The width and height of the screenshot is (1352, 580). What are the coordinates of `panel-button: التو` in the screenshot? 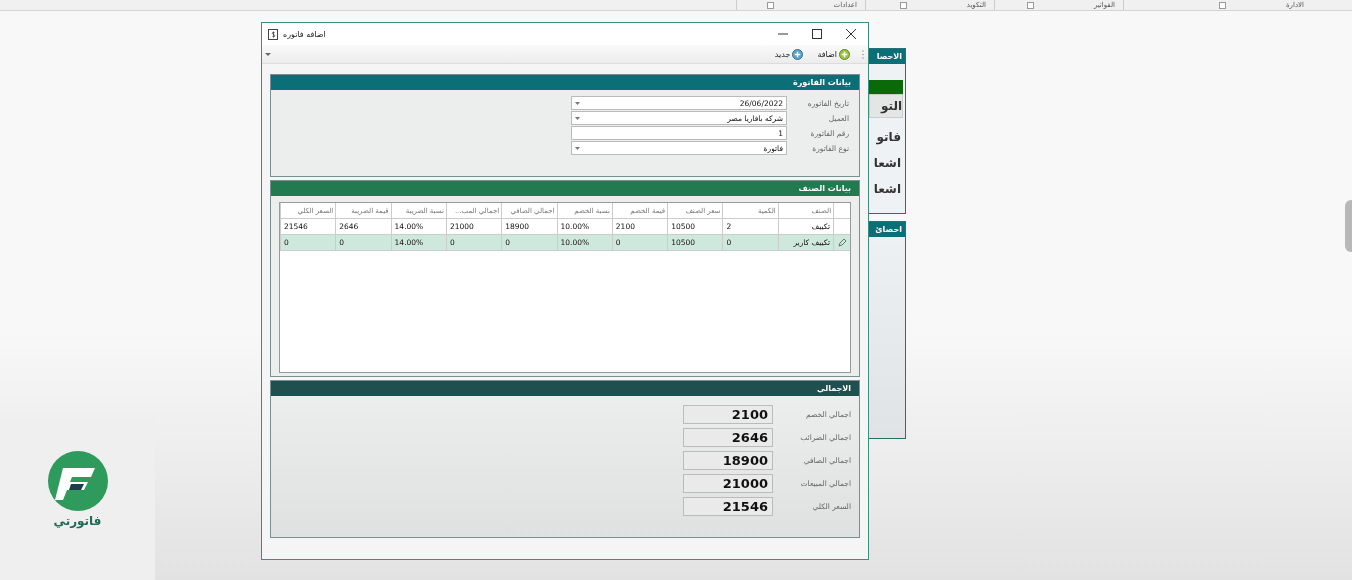 It's located at (886, 106).